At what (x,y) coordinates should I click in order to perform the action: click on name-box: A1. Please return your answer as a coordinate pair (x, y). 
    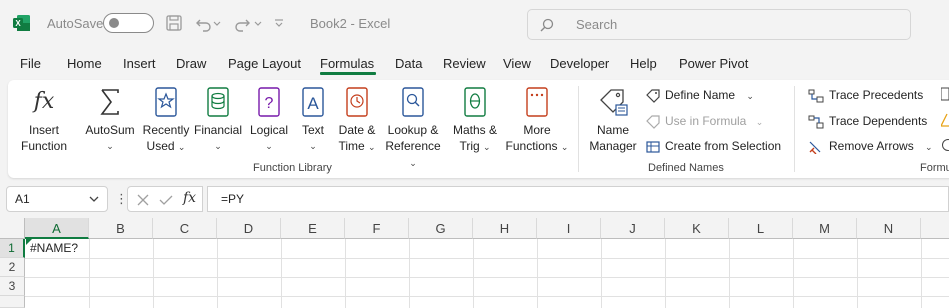
    Looking at the image, I should click on (57, 199).